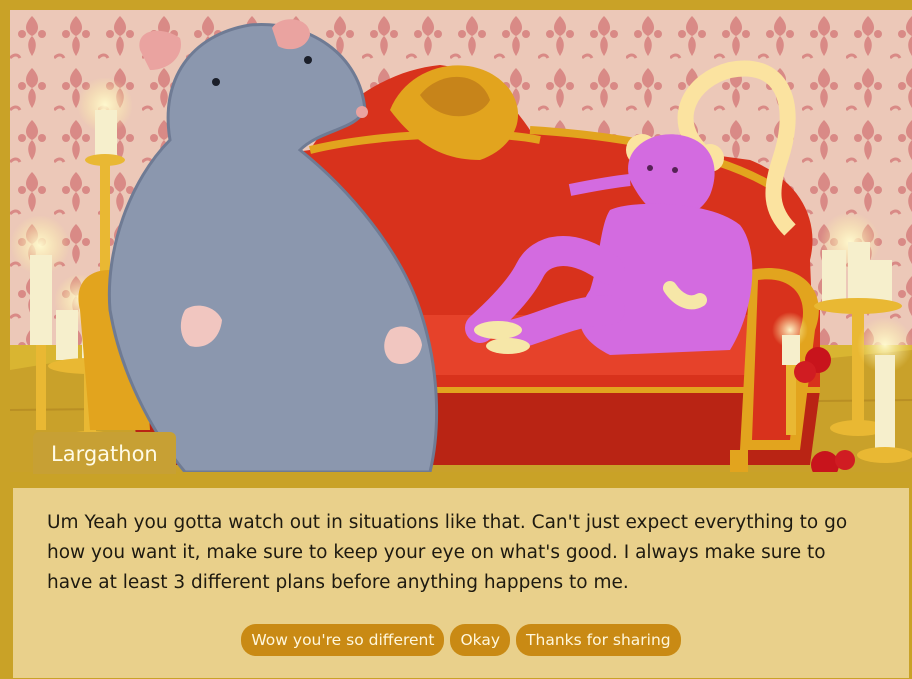 Image resolution: width=912 pixels, height=679 pixels. Describe the element at coordinates (480, 640) in the screenshot. I see `choice-button-okay: Okay` at that location.